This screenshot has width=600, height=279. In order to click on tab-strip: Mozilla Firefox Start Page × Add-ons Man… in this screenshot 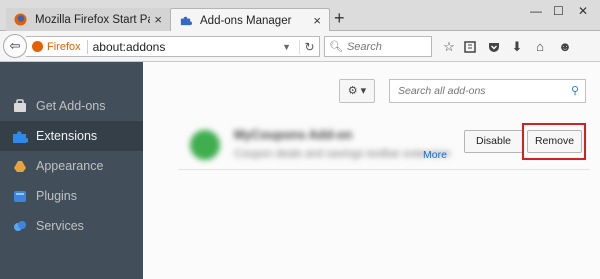, I will do `click(300, 16)`.